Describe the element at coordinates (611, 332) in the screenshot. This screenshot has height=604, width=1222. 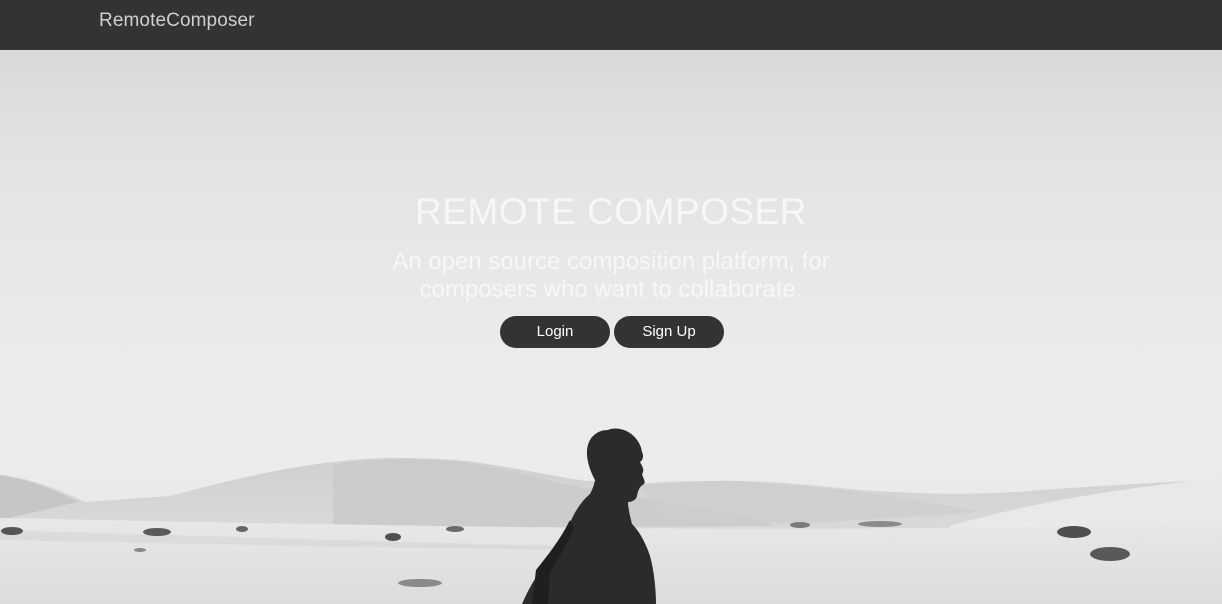
I see `hero-button-row: Login Sign Up` at that location.